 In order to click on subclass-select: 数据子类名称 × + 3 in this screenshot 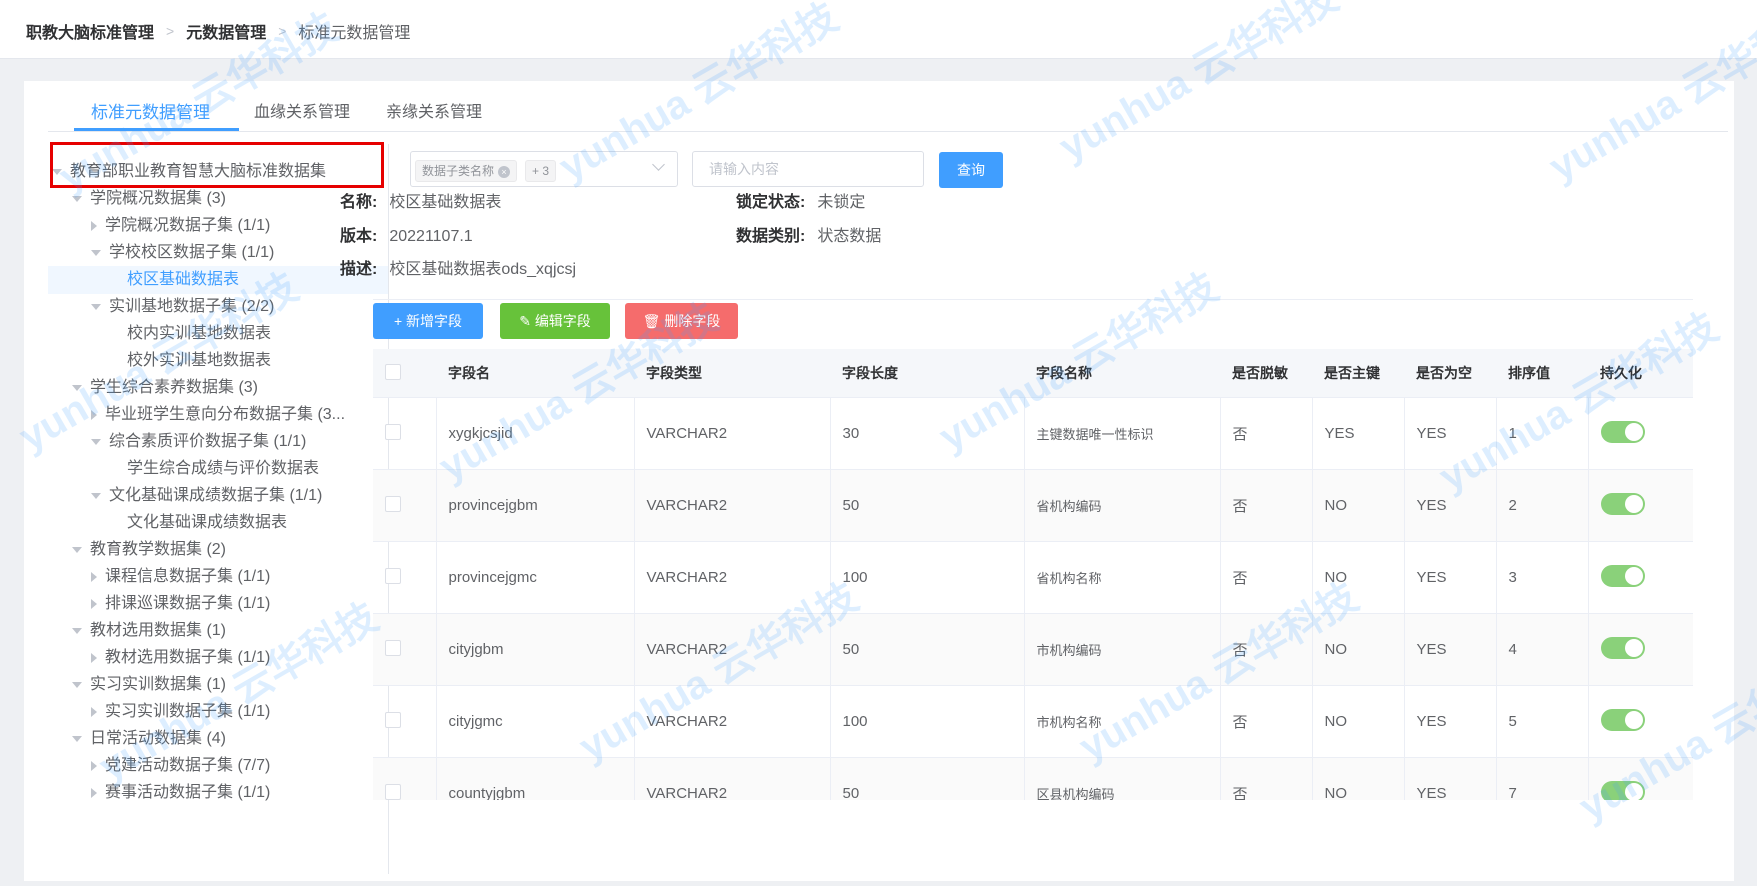, I will do `click(544, 169)`.